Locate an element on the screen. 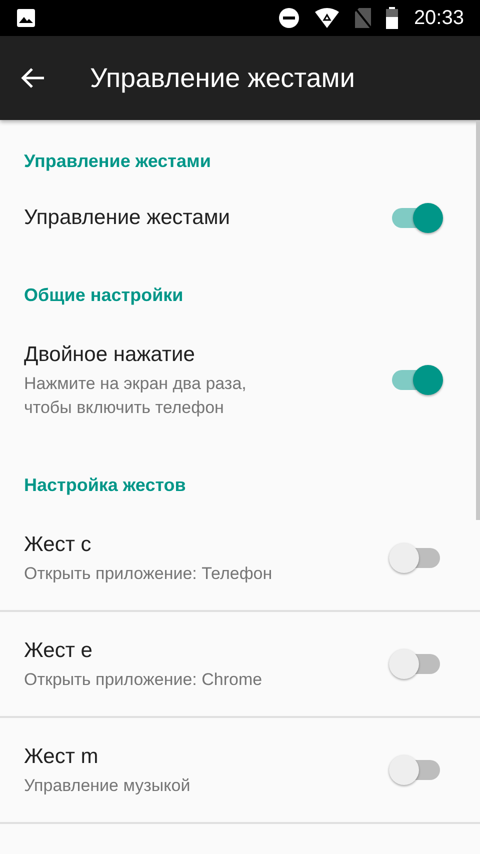  setting-title: Жест m is located at coordinates (62, 757).